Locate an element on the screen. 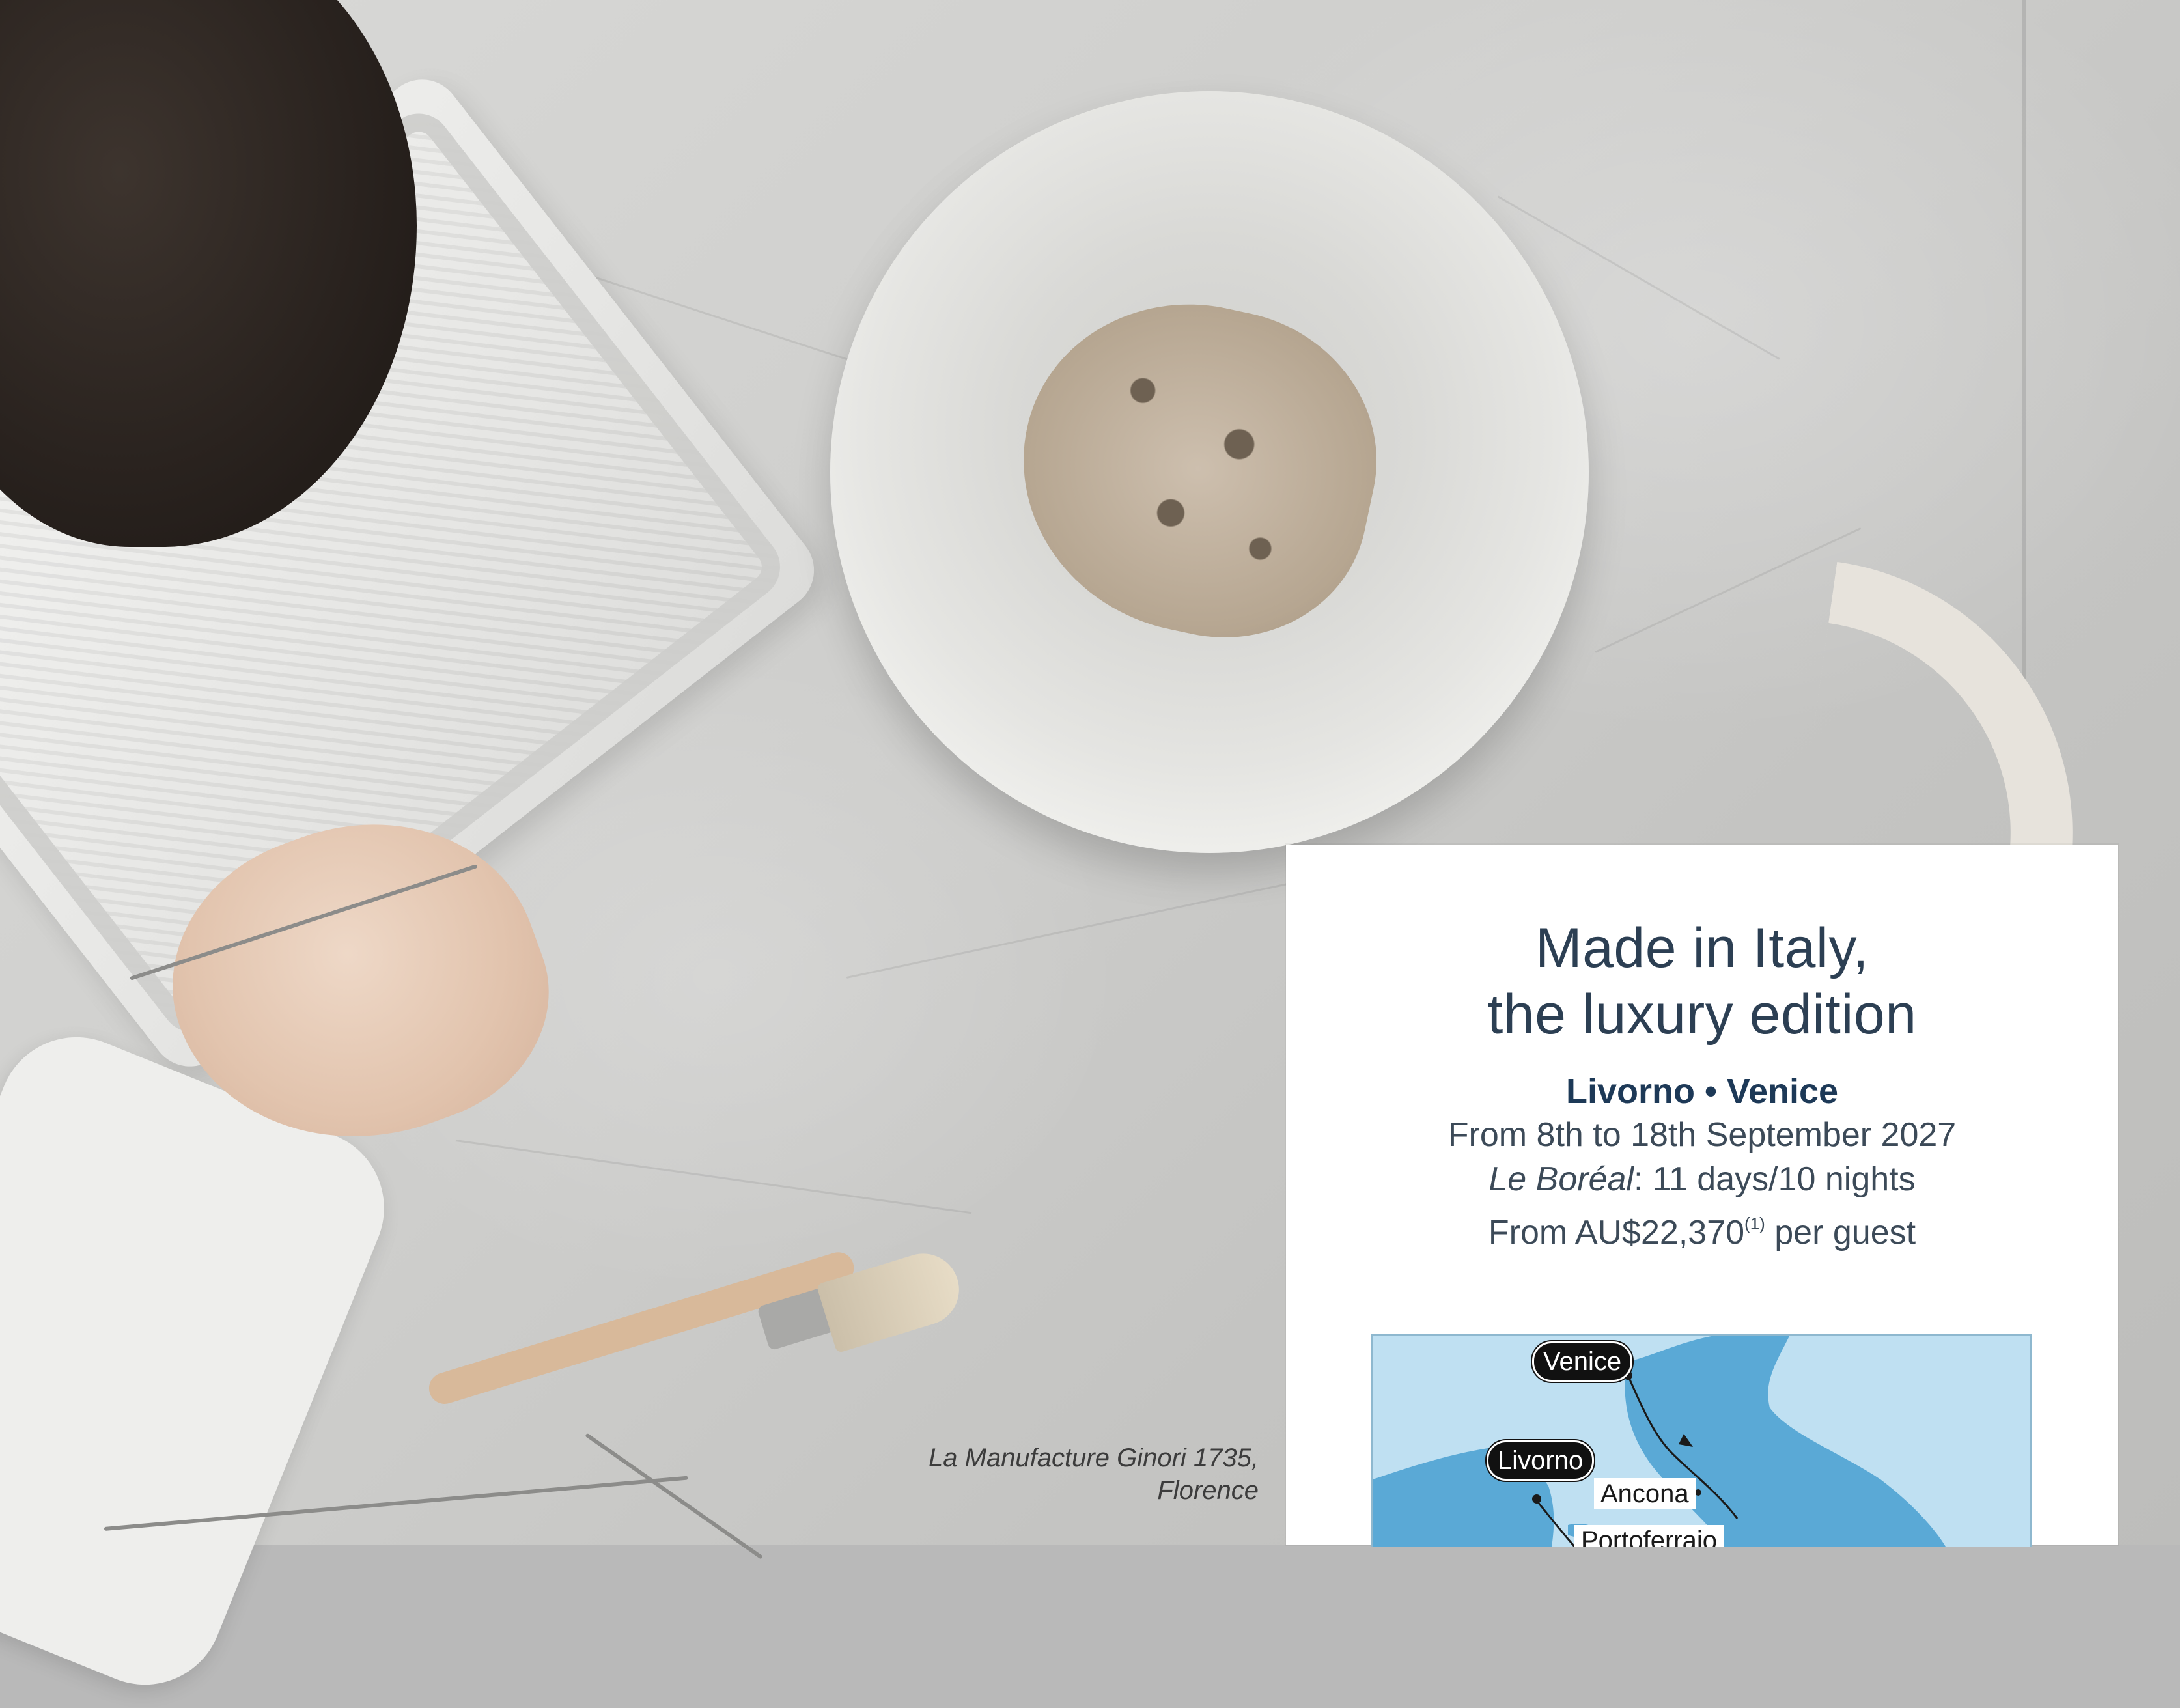 Image resolution: width=2180 pixels, height=1708 pixels. livorno-marker is located at coordinates (1536, 1499).